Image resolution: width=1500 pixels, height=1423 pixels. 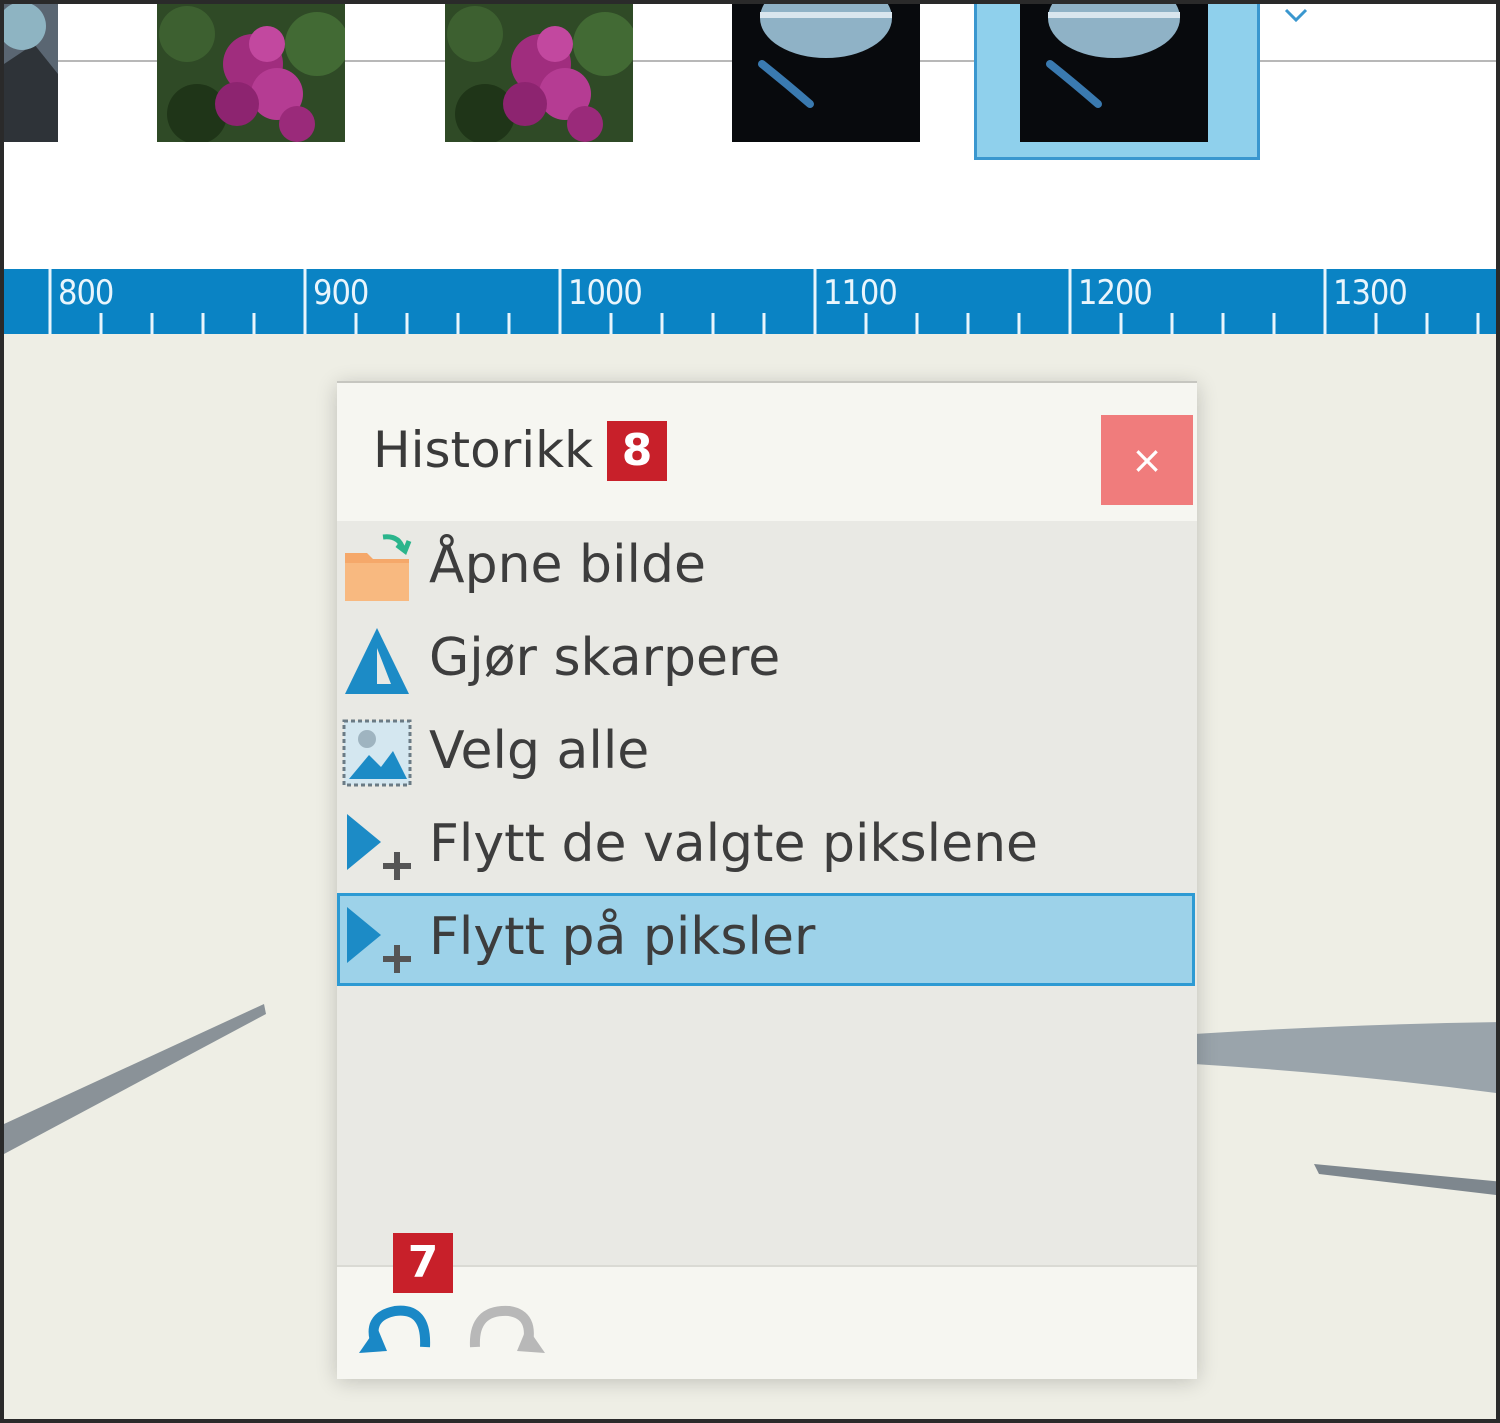 What do you see at coordinates (1370, 293) in the screenshot?
I see `ruler-label: 1300` at bounding box center [1370, 293].